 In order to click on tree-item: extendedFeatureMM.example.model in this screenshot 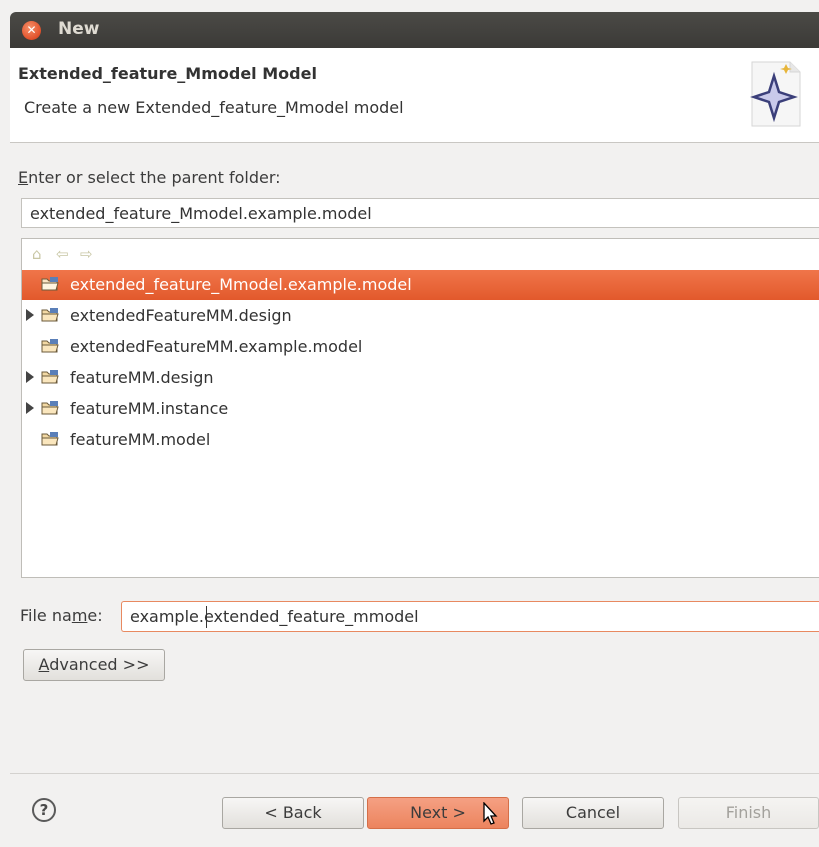, I will do `click(420, 347)`.